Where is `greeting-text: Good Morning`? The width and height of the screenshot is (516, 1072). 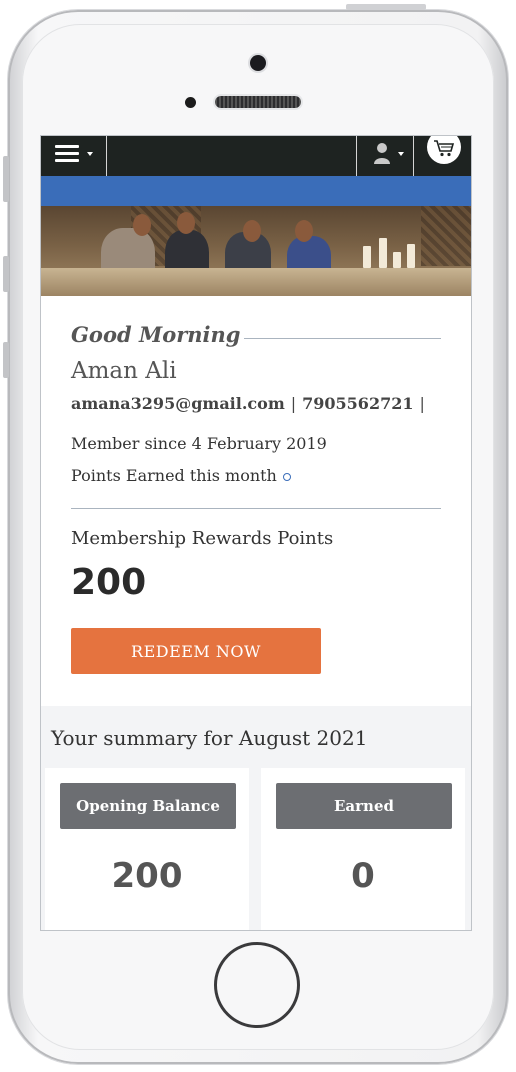
greeting-text: Good Morning is located at coordinates (158, 334).